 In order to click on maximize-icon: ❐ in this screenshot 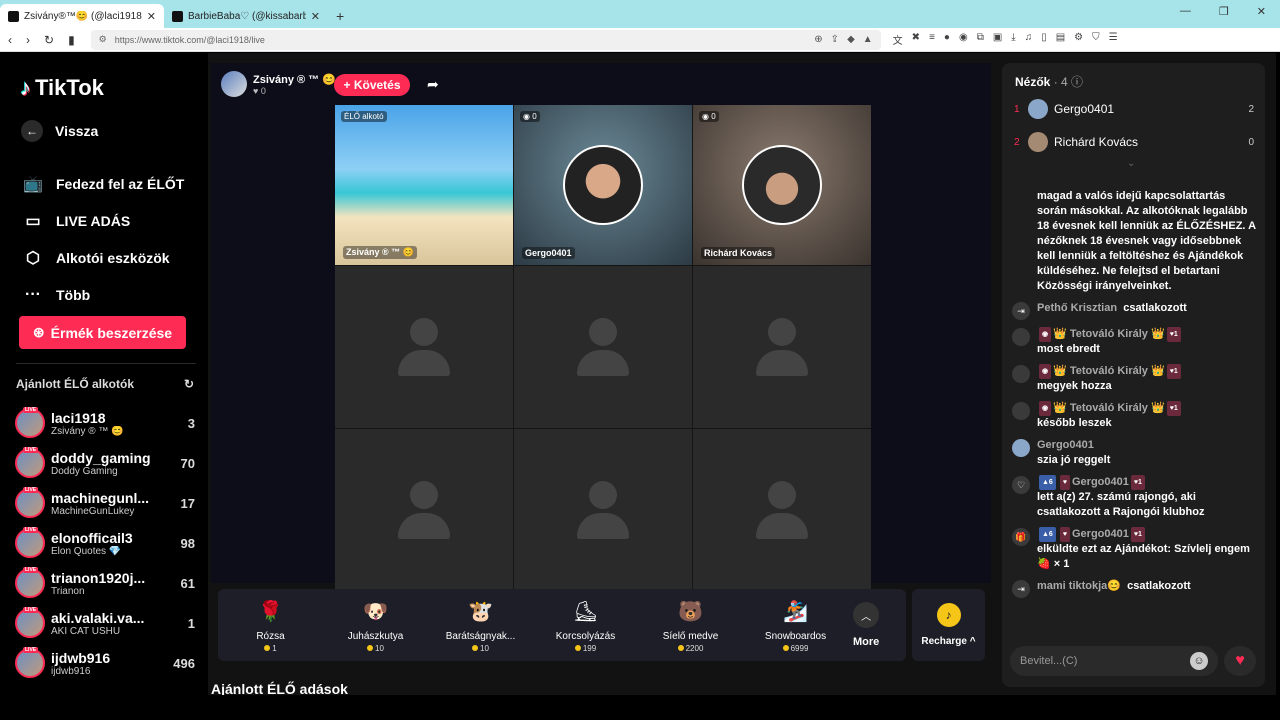, I will do `click(1224, 11)`.